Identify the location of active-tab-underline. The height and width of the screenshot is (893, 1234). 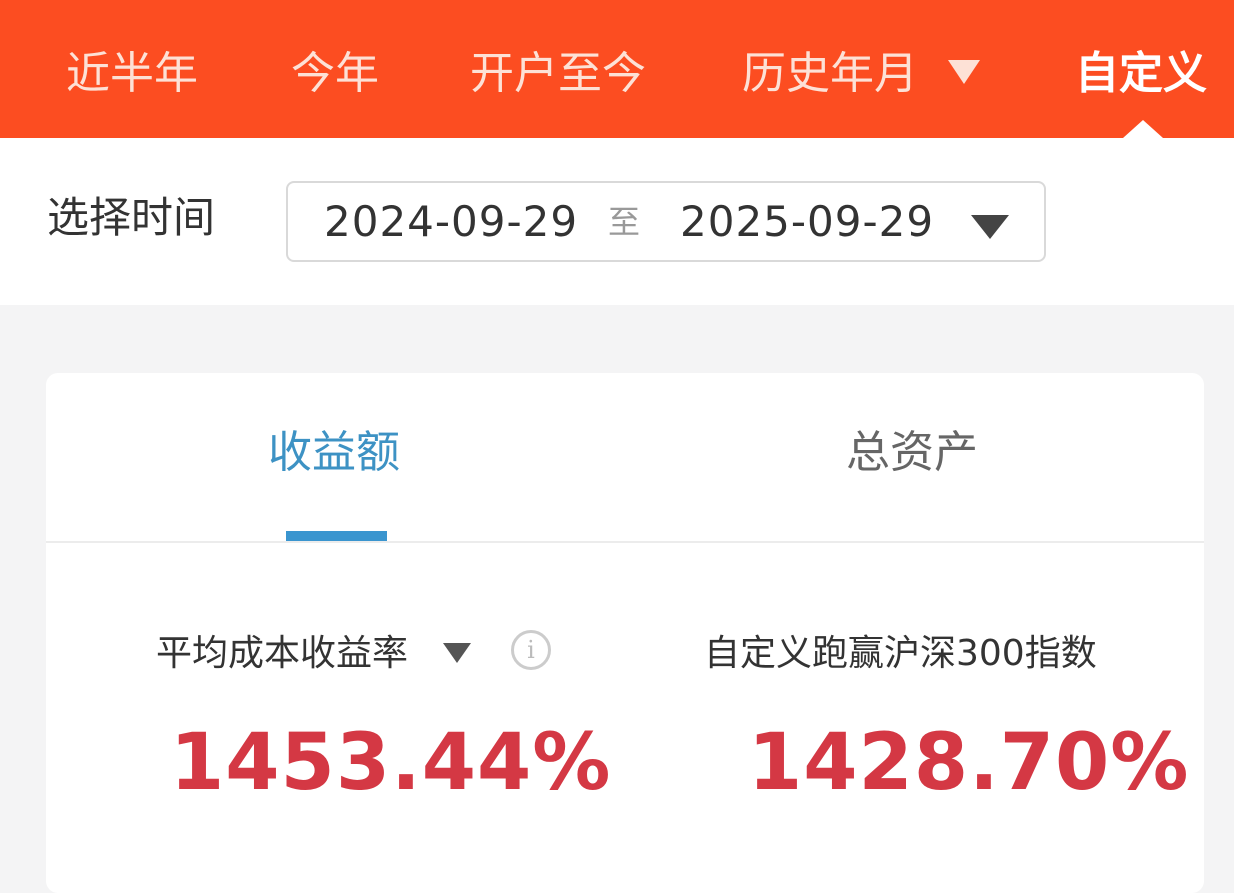
(336, 536).